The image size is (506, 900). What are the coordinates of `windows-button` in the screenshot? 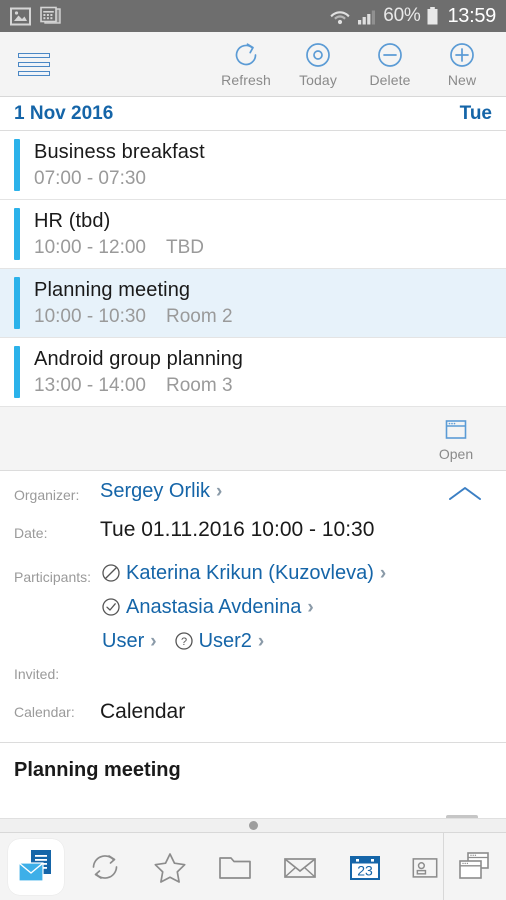 It's located at (475, 866).